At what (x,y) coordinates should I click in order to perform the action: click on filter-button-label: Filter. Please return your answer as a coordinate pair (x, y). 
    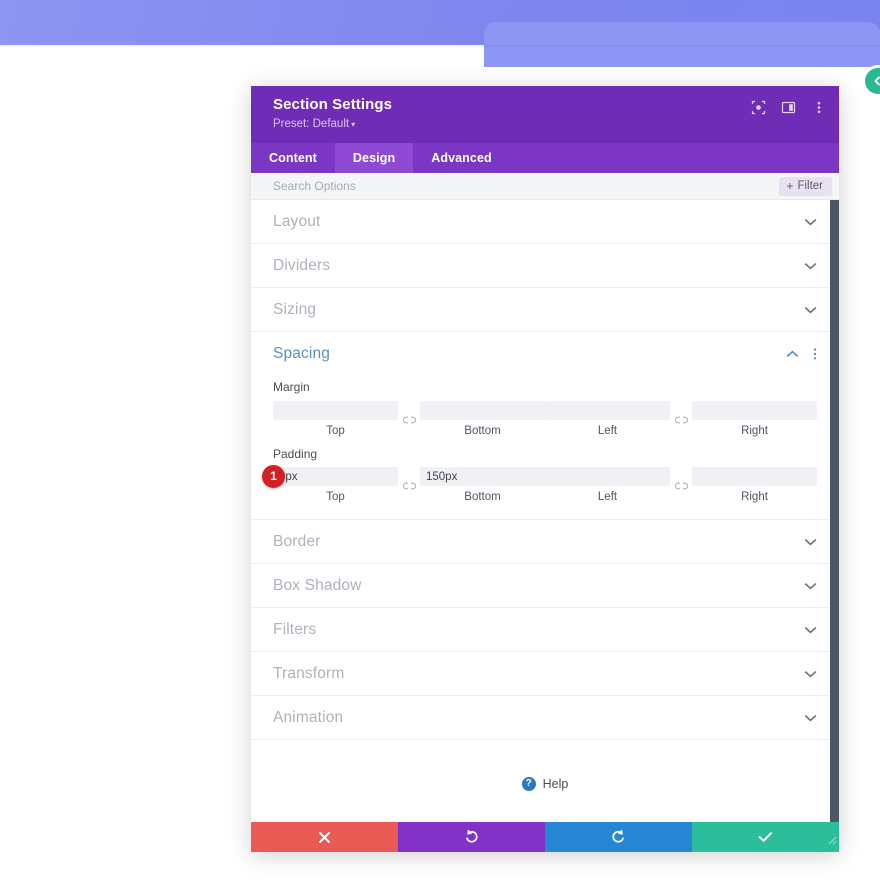
    Looking at the image, I should click on (810, 185).